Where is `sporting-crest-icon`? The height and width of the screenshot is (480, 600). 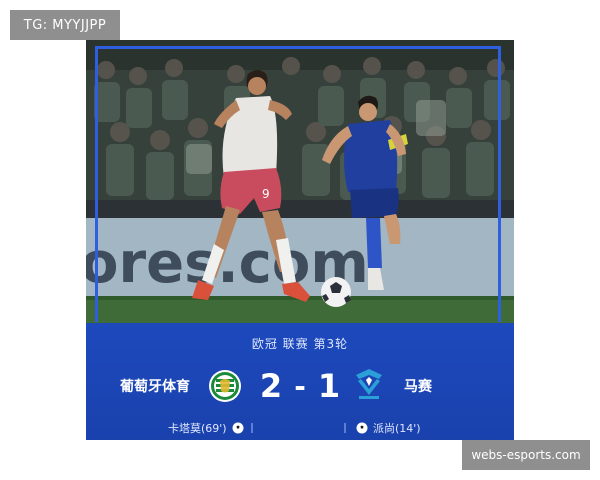
sporting-crest-icon is located at coordinates (225, 386).